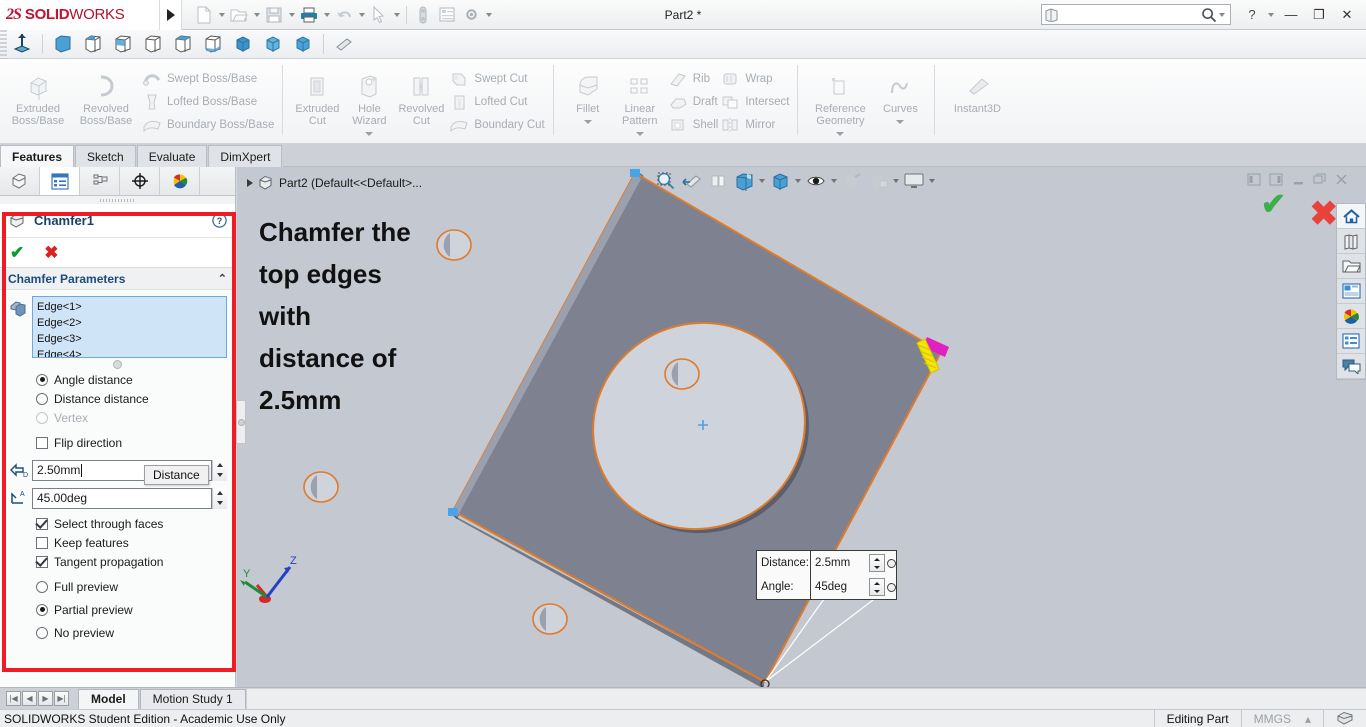 The image size is (1366, 727). What do you see at coordinates (117, 561) in the screenshot?
I see `tangent-propagation-checkbox: Tangent propagation` at bounding box center [117, 561].